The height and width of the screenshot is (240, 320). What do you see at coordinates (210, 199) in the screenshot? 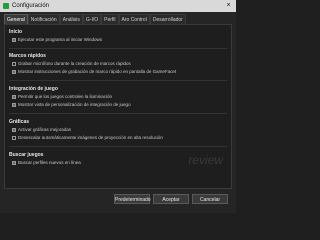
I see `cancel-button: Cancelar` at bounding box center [210, 199].